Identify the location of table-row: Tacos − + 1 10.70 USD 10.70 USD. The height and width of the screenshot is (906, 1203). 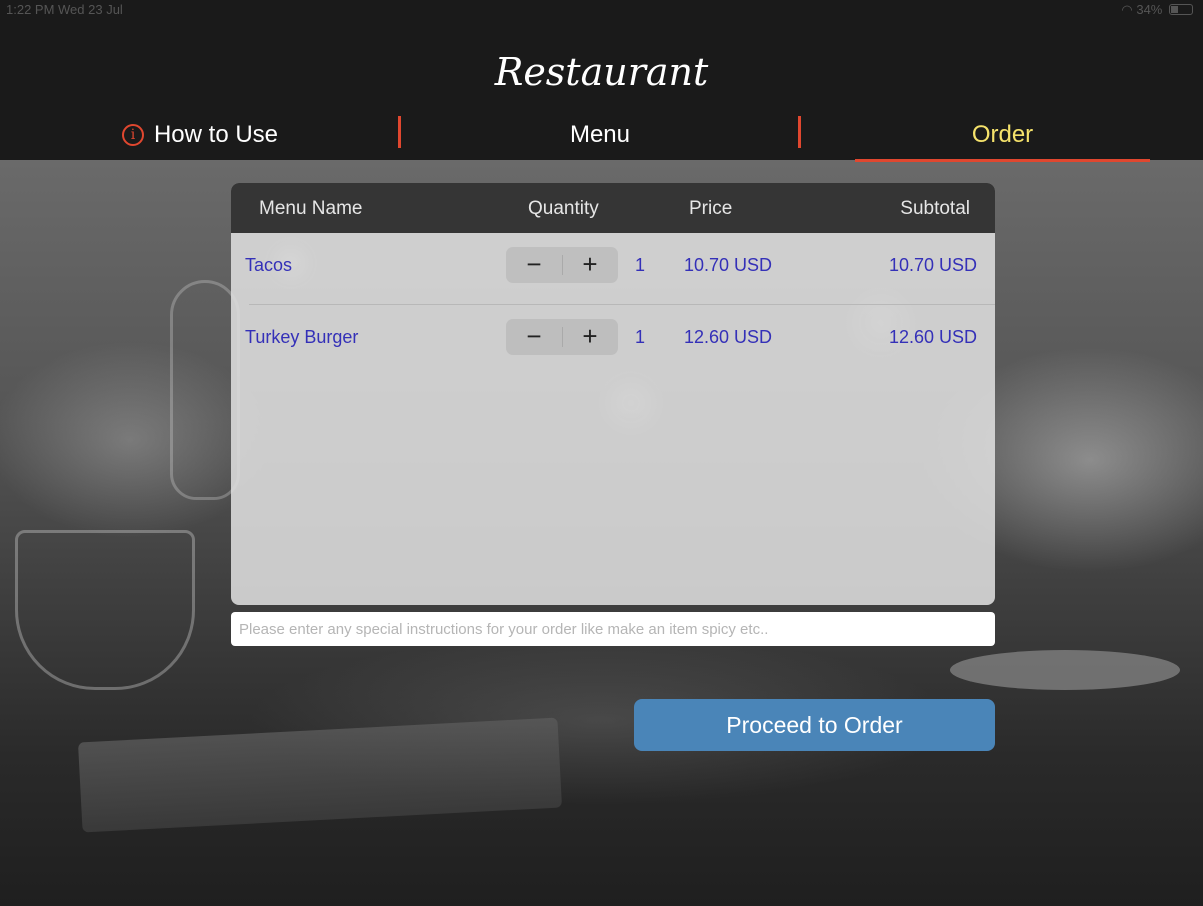
(613, 269).